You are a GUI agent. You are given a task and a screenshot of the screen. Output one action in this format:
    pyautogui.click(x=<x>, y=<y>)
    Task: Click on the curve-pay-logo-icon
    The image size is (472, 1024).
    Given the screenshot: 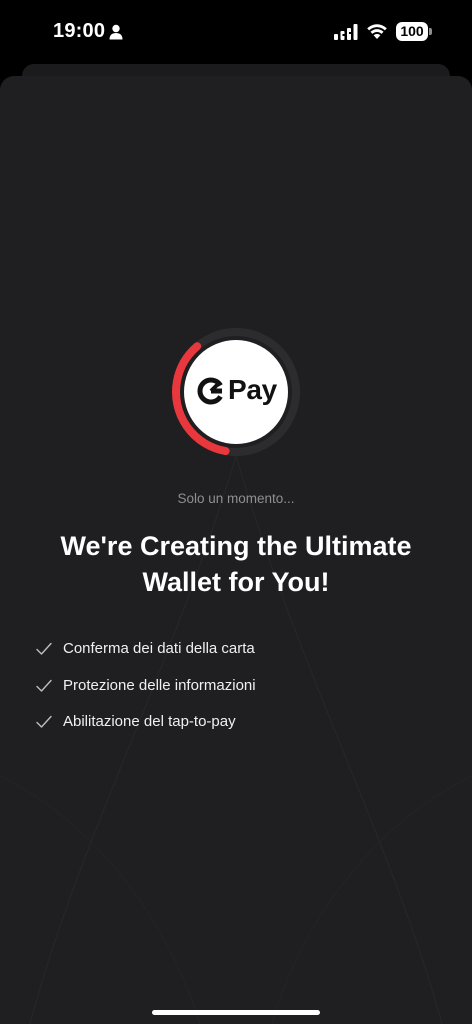 What is the action you would take?
    pyautogui.click(x=210, y=391)
    